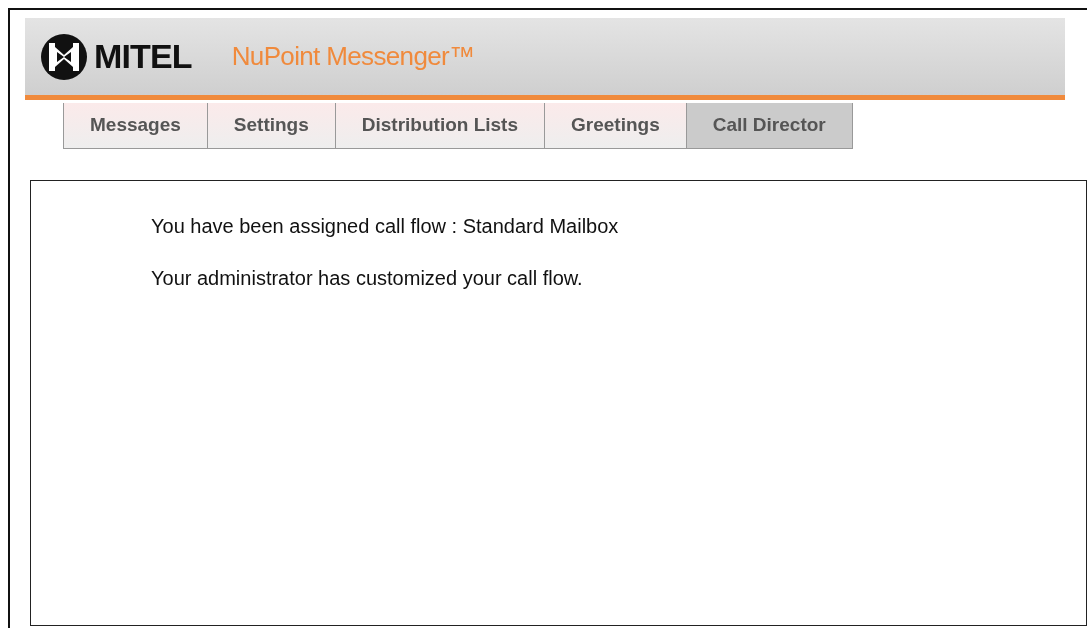  Describe the element at coordinates (440, 126) in the screenshot. I see `tab: Distribution Lists` at that location.